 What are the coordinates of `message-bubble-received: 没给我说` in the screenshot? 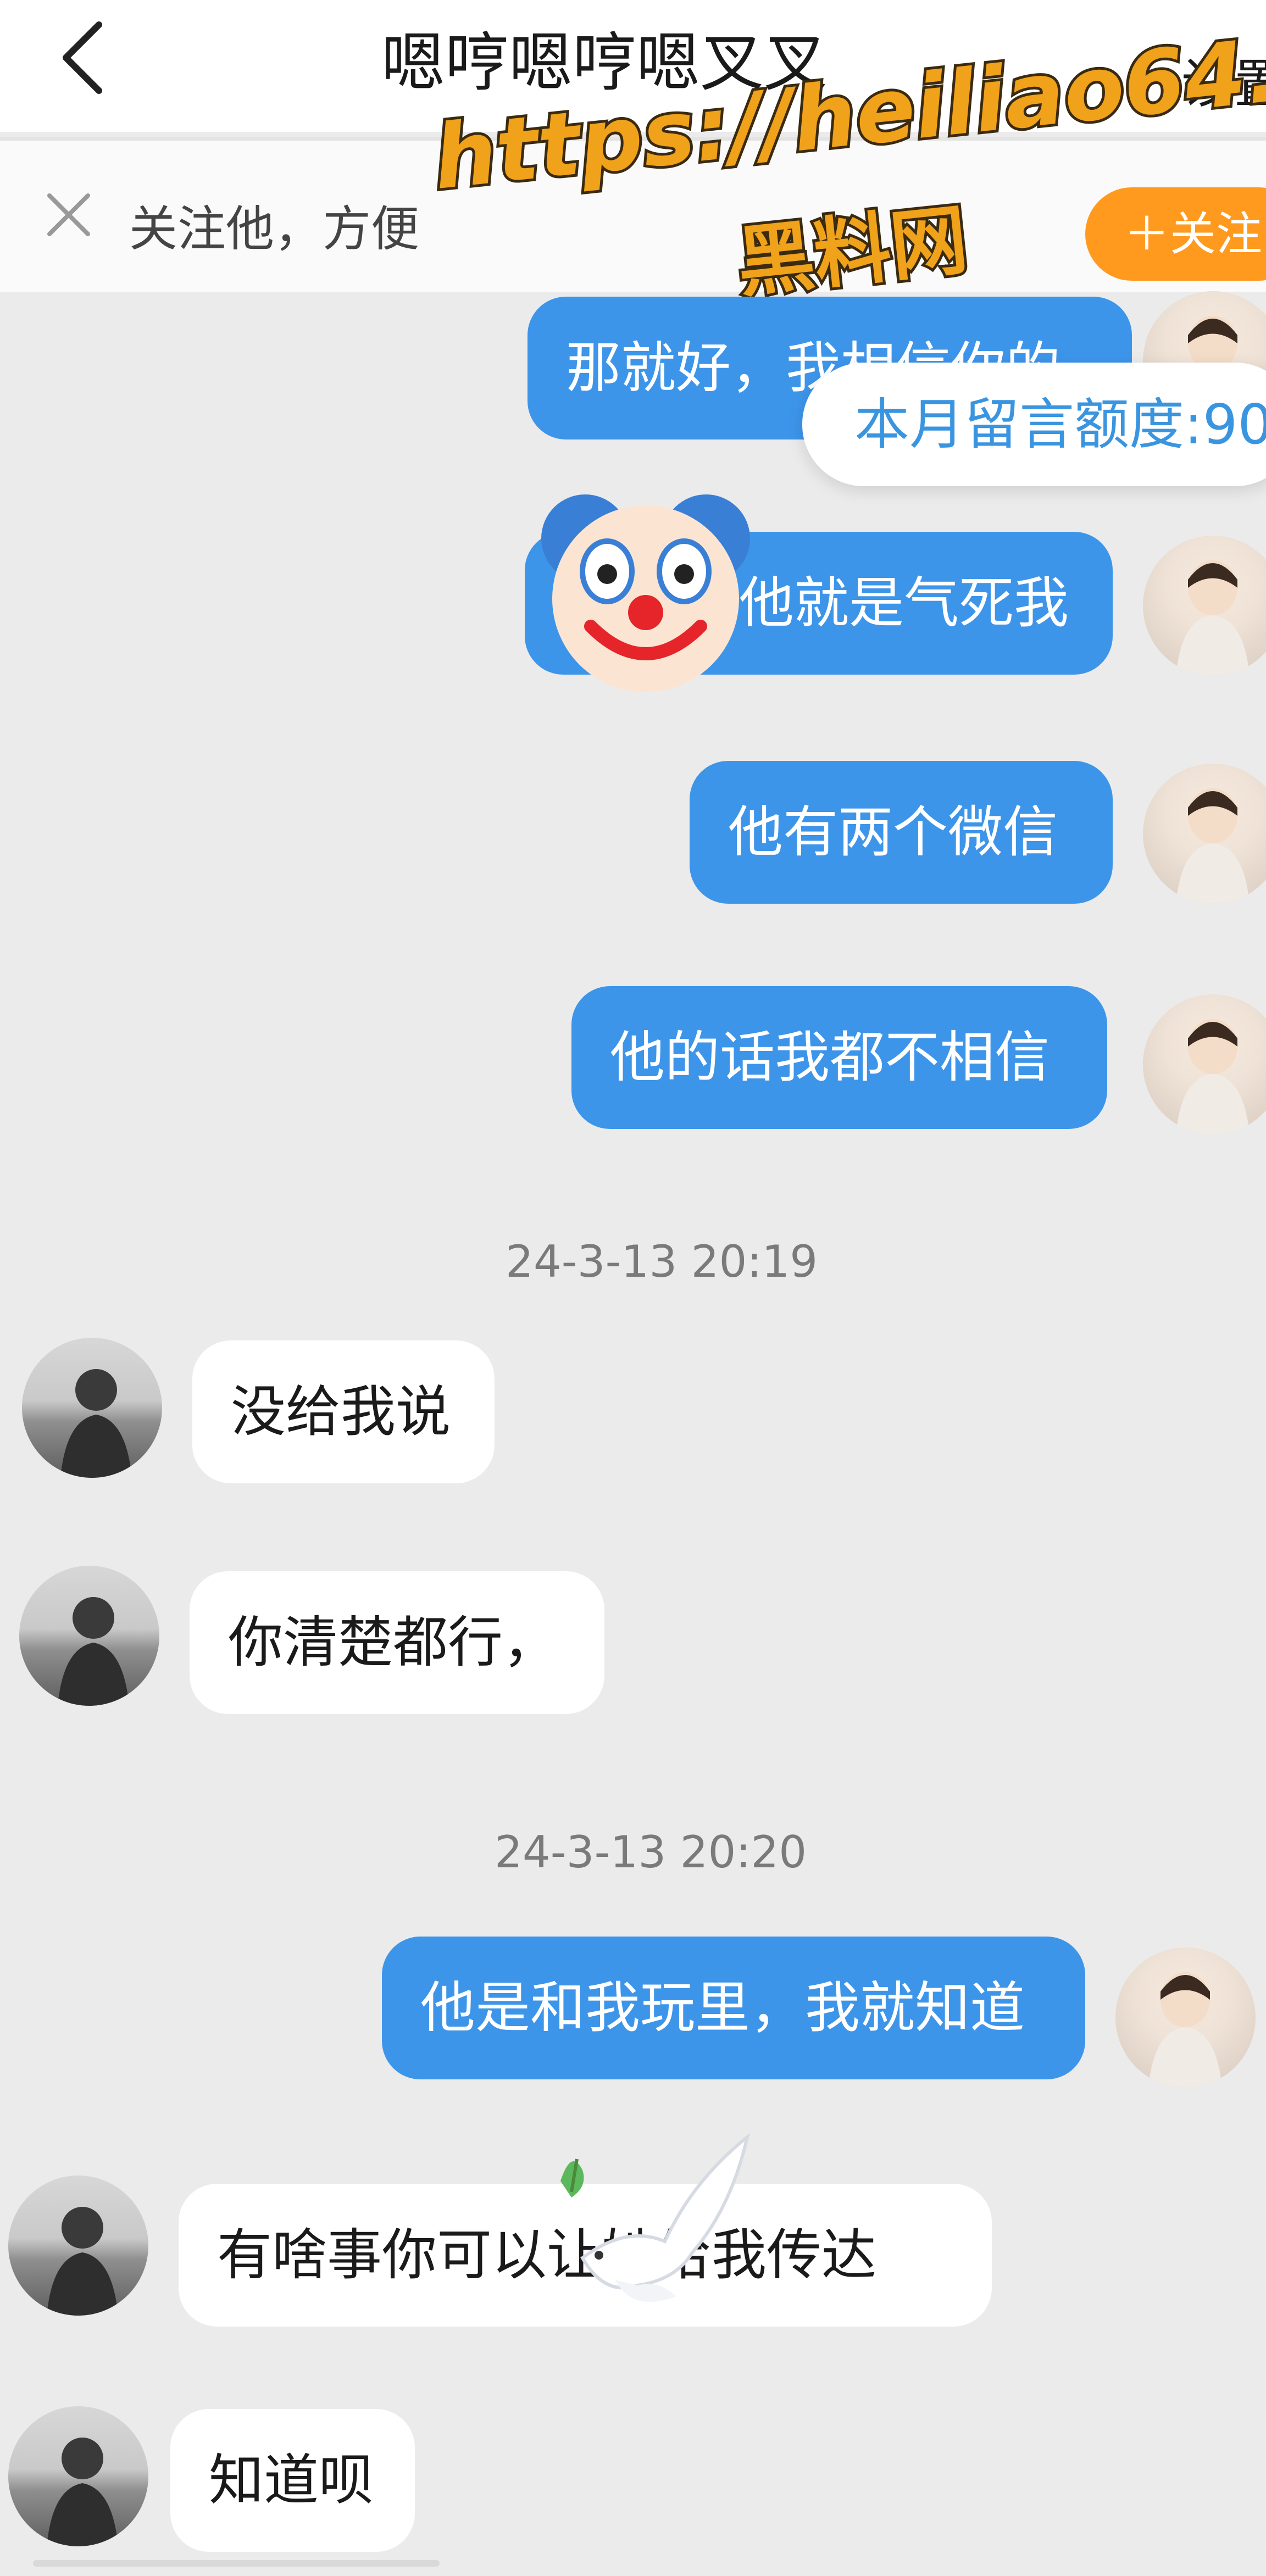 It's located at (343, 1412).